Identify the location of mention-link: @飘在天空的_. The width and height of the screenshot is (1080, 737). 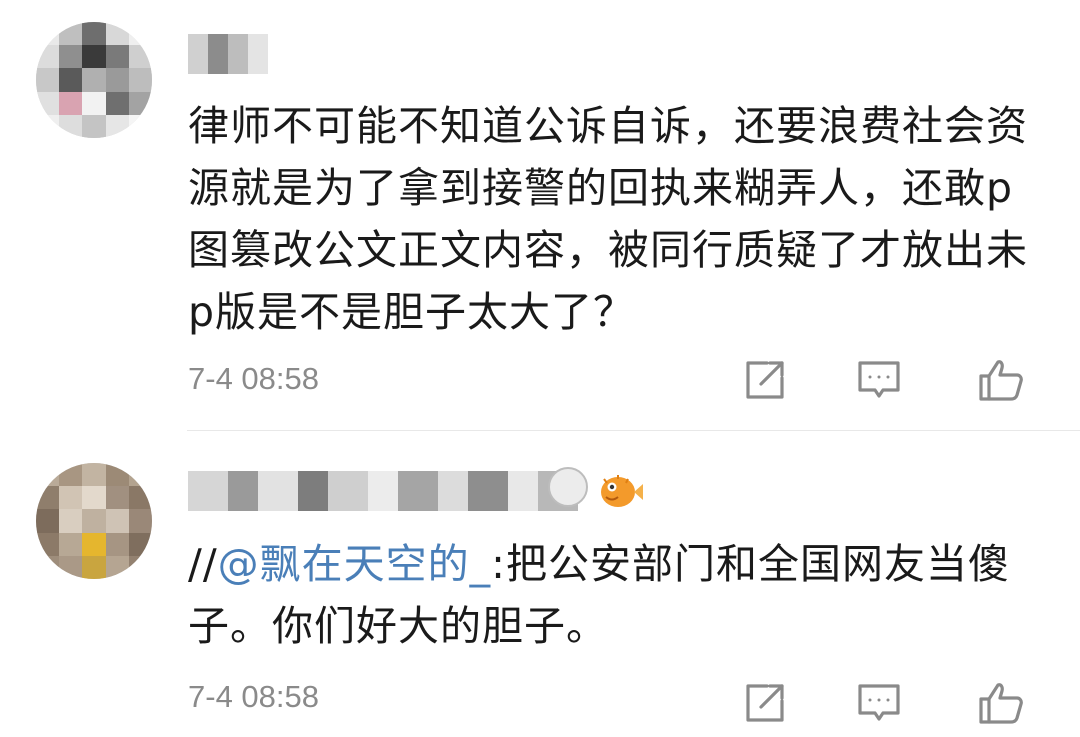
(355, 564).